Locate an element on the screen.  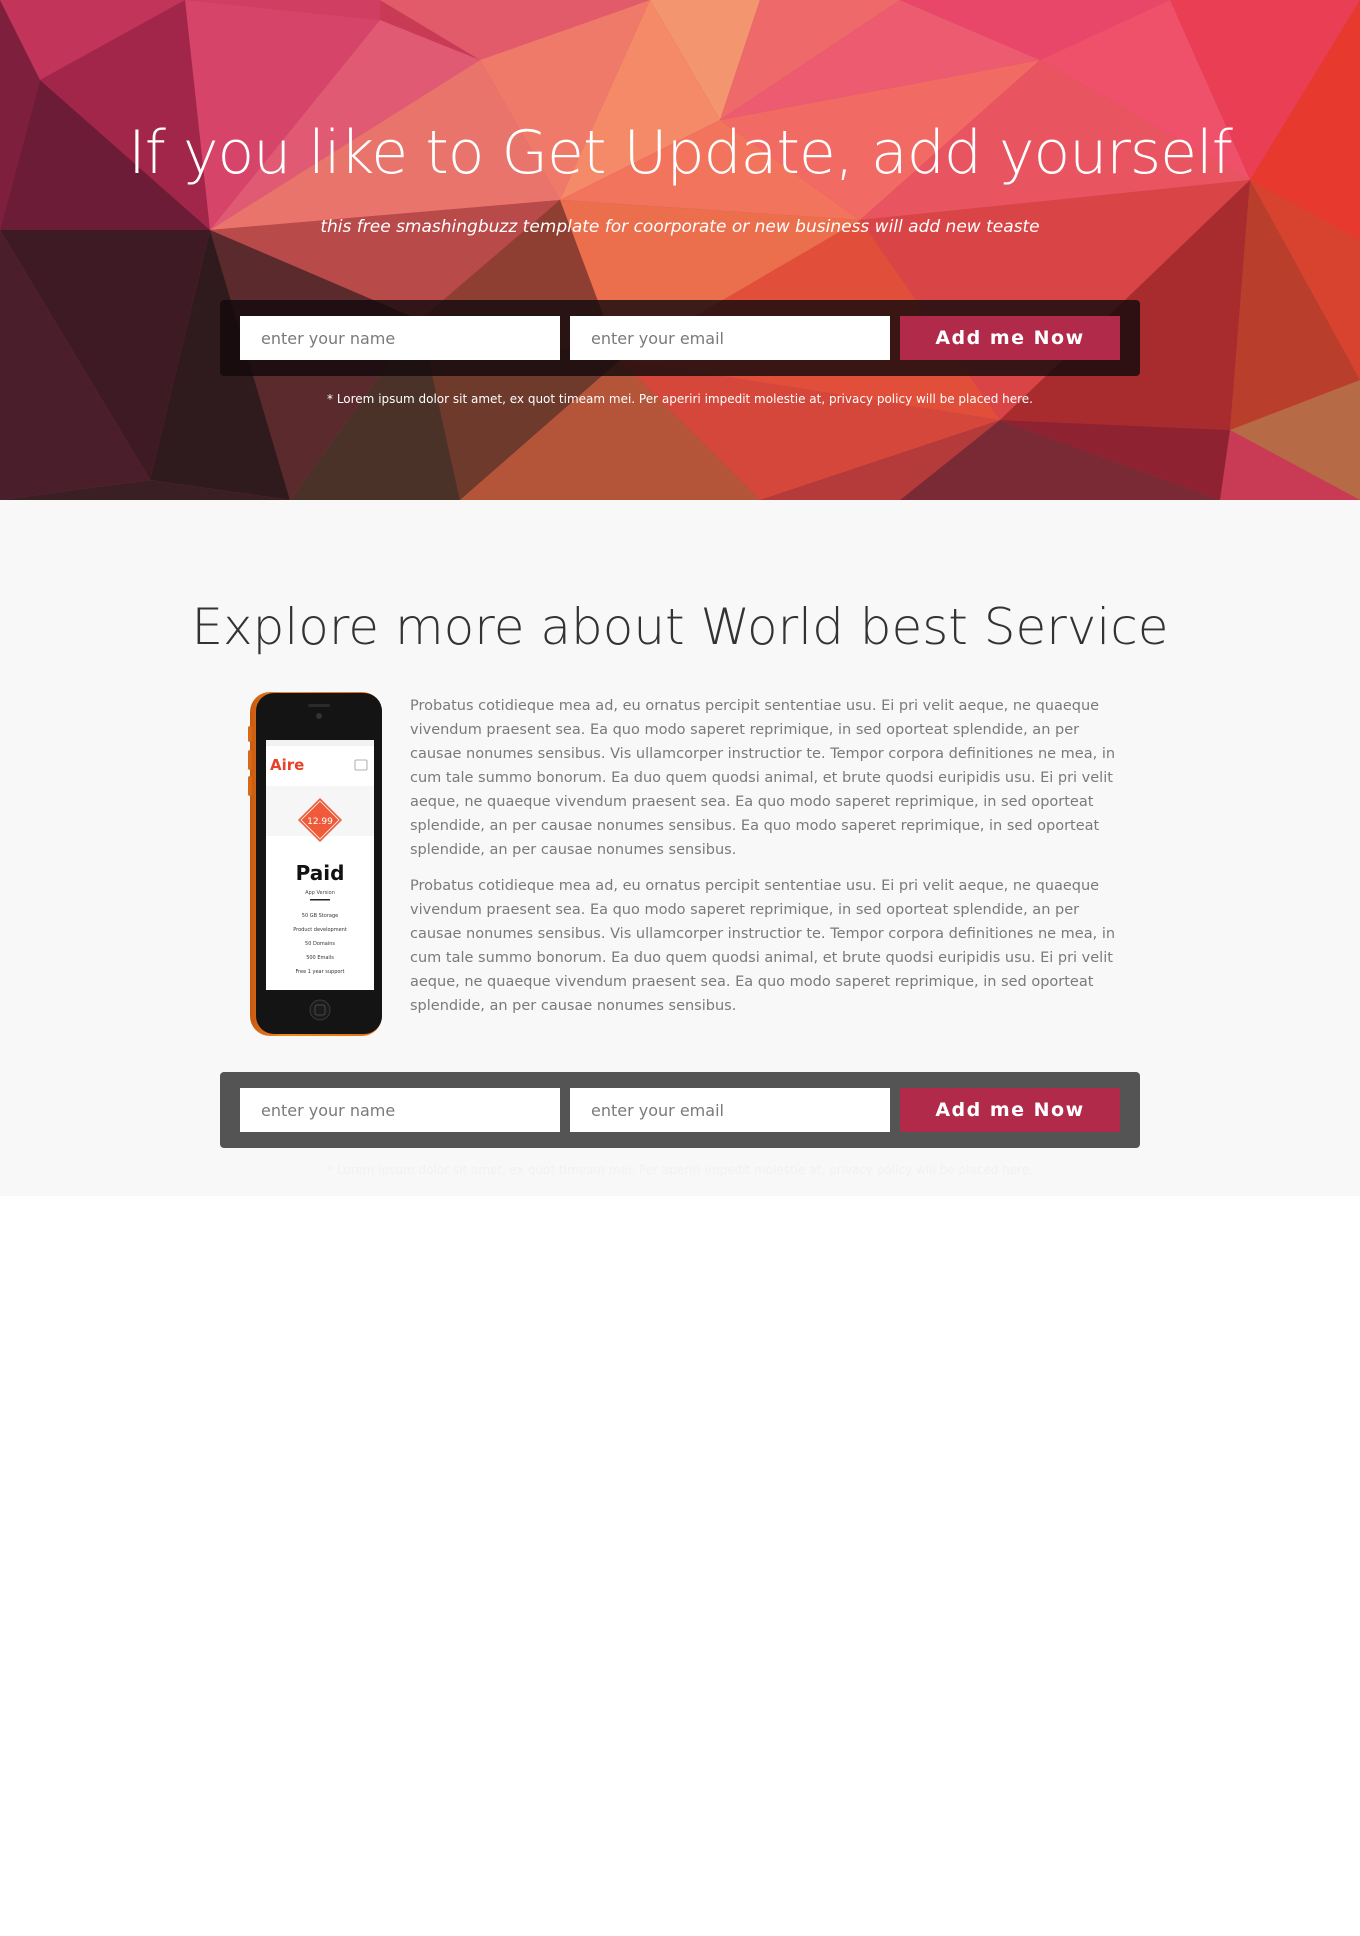
signup-form-top: Add me Now is located at coordinates (680, 338).